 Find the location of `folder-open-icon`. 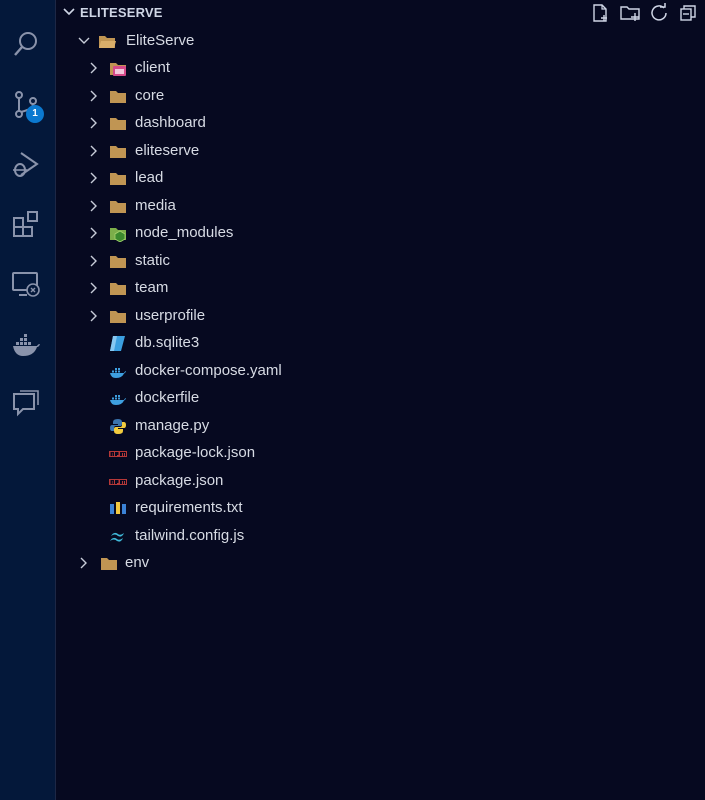

folder-open-icon is located at coordinates (107, 42).